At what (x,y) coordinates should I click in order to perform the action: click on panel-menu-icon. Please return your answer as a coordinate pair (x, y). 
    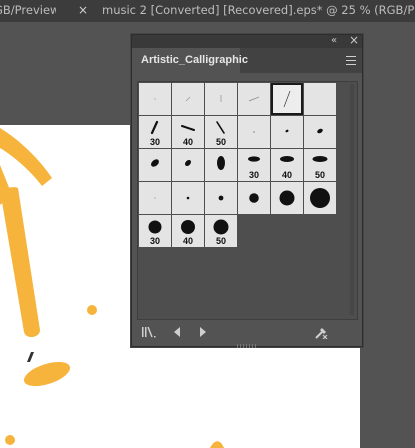
    Looking at the image, I should click on (351, 60).